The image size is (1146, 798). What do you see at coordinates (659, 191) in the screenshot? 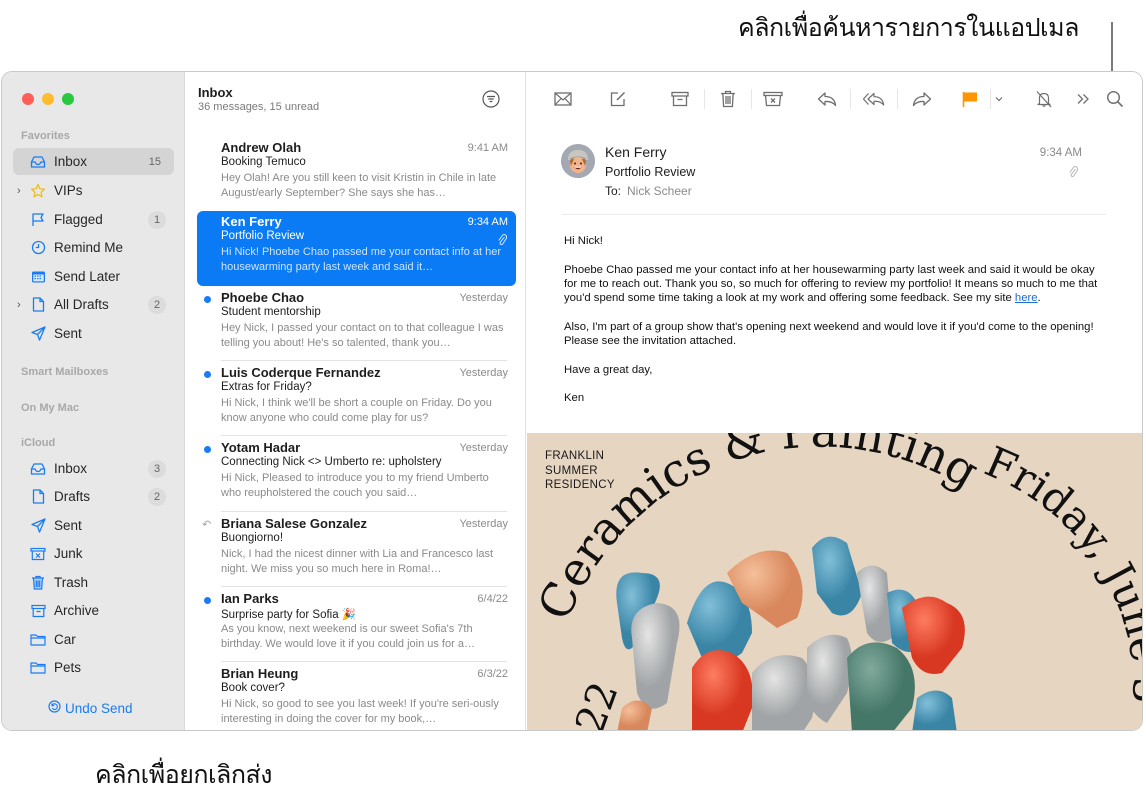
I see `recipient-name: Nick Scheer` at bounding box center [659, 191].